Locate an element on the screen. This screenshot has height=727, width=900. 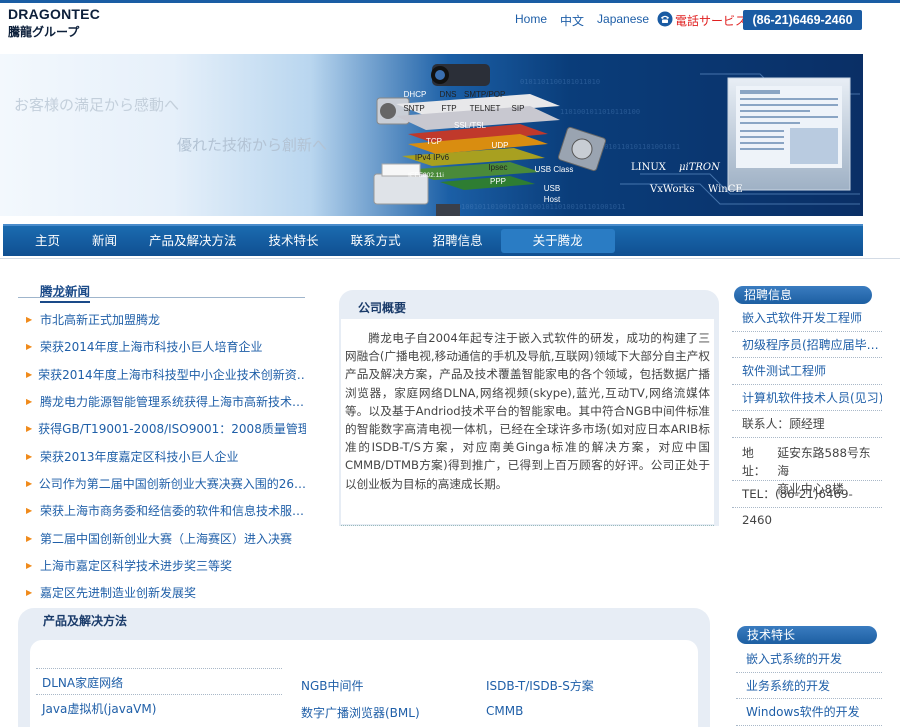
os-tag: μiTRON is located at coordinates (699, 167).